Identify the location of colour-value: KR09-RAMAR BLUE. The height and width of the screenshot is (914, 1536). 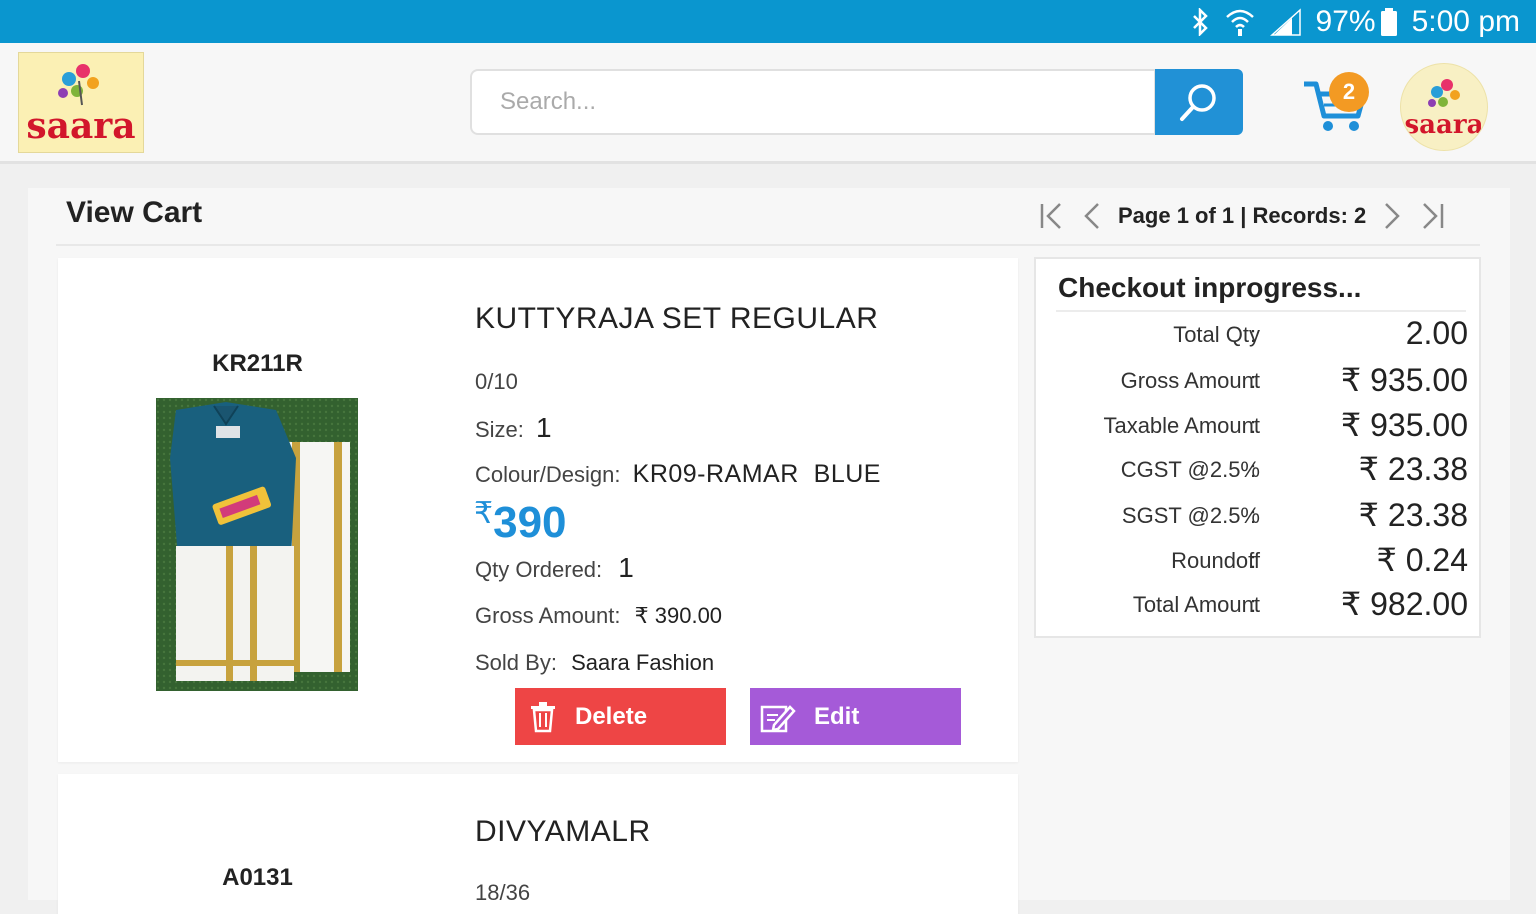
(756, 474).